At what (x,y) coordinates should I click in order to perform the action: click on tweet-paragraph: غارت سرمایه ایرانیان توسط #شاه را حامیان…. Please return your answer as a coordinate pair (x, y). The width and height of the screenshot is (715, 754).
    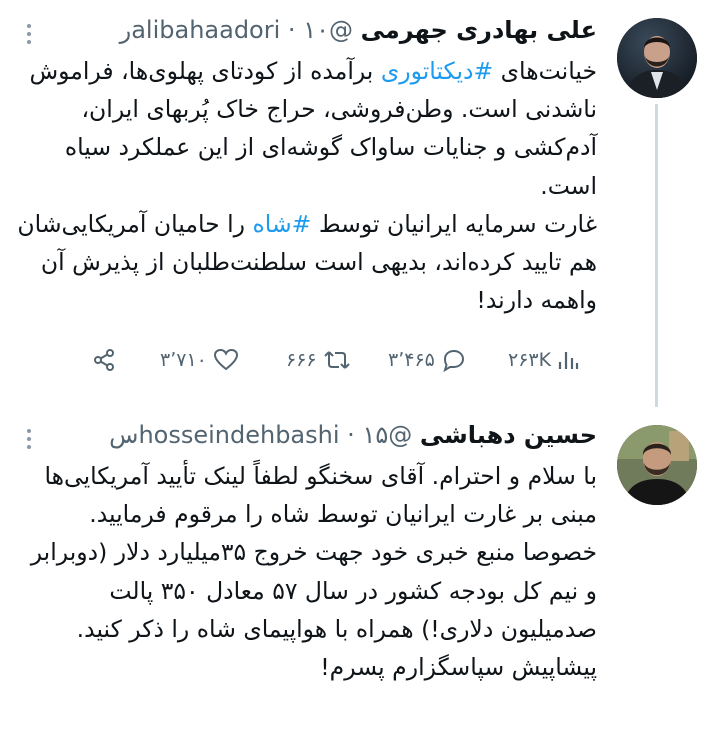
    Looking at the image, I should click on (307, 262).